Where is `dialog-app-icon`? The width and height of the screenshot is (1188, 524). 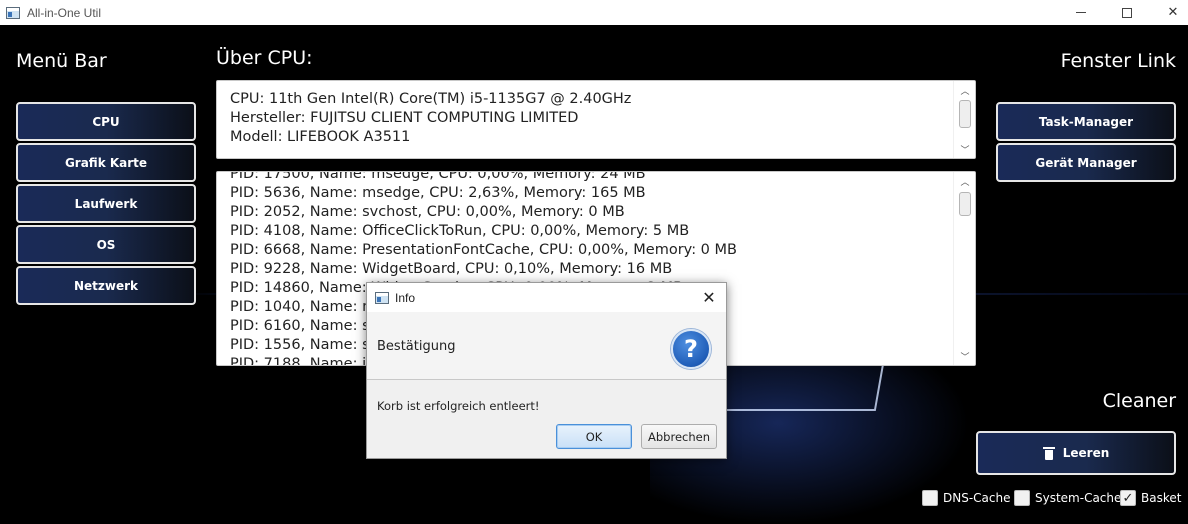
dialog-app-icon is located at coordinates (382, 297).